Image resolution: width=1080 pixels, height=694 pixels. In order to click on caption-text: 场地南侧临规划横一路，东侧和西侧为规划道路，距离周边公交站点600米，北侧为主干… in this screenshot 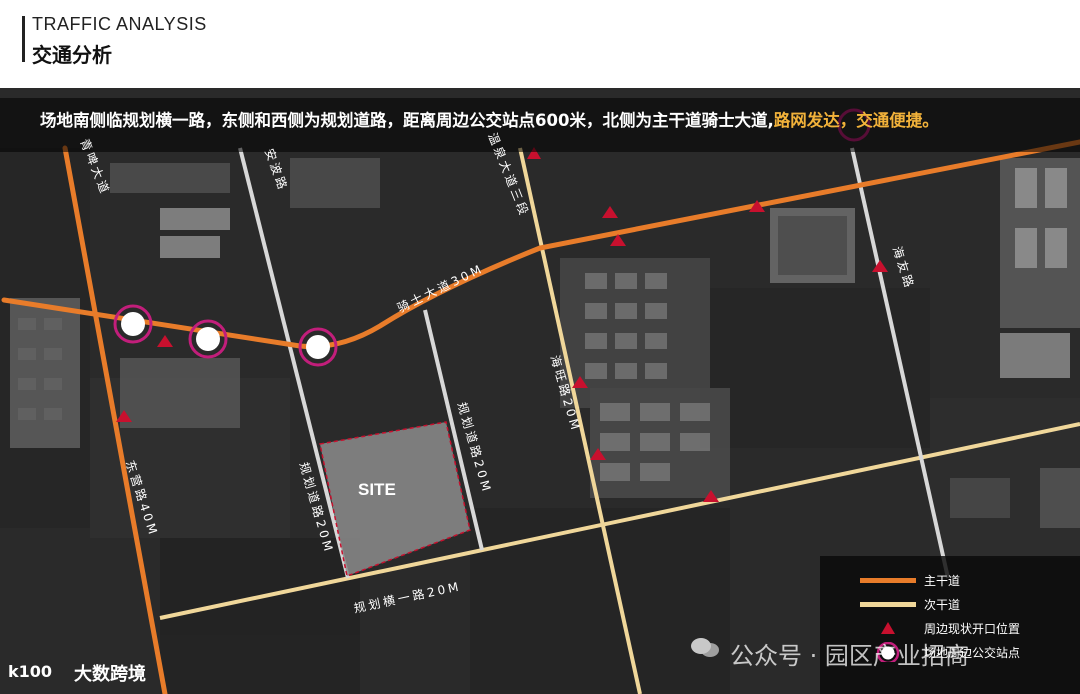, I will do `click(489, 119)`.